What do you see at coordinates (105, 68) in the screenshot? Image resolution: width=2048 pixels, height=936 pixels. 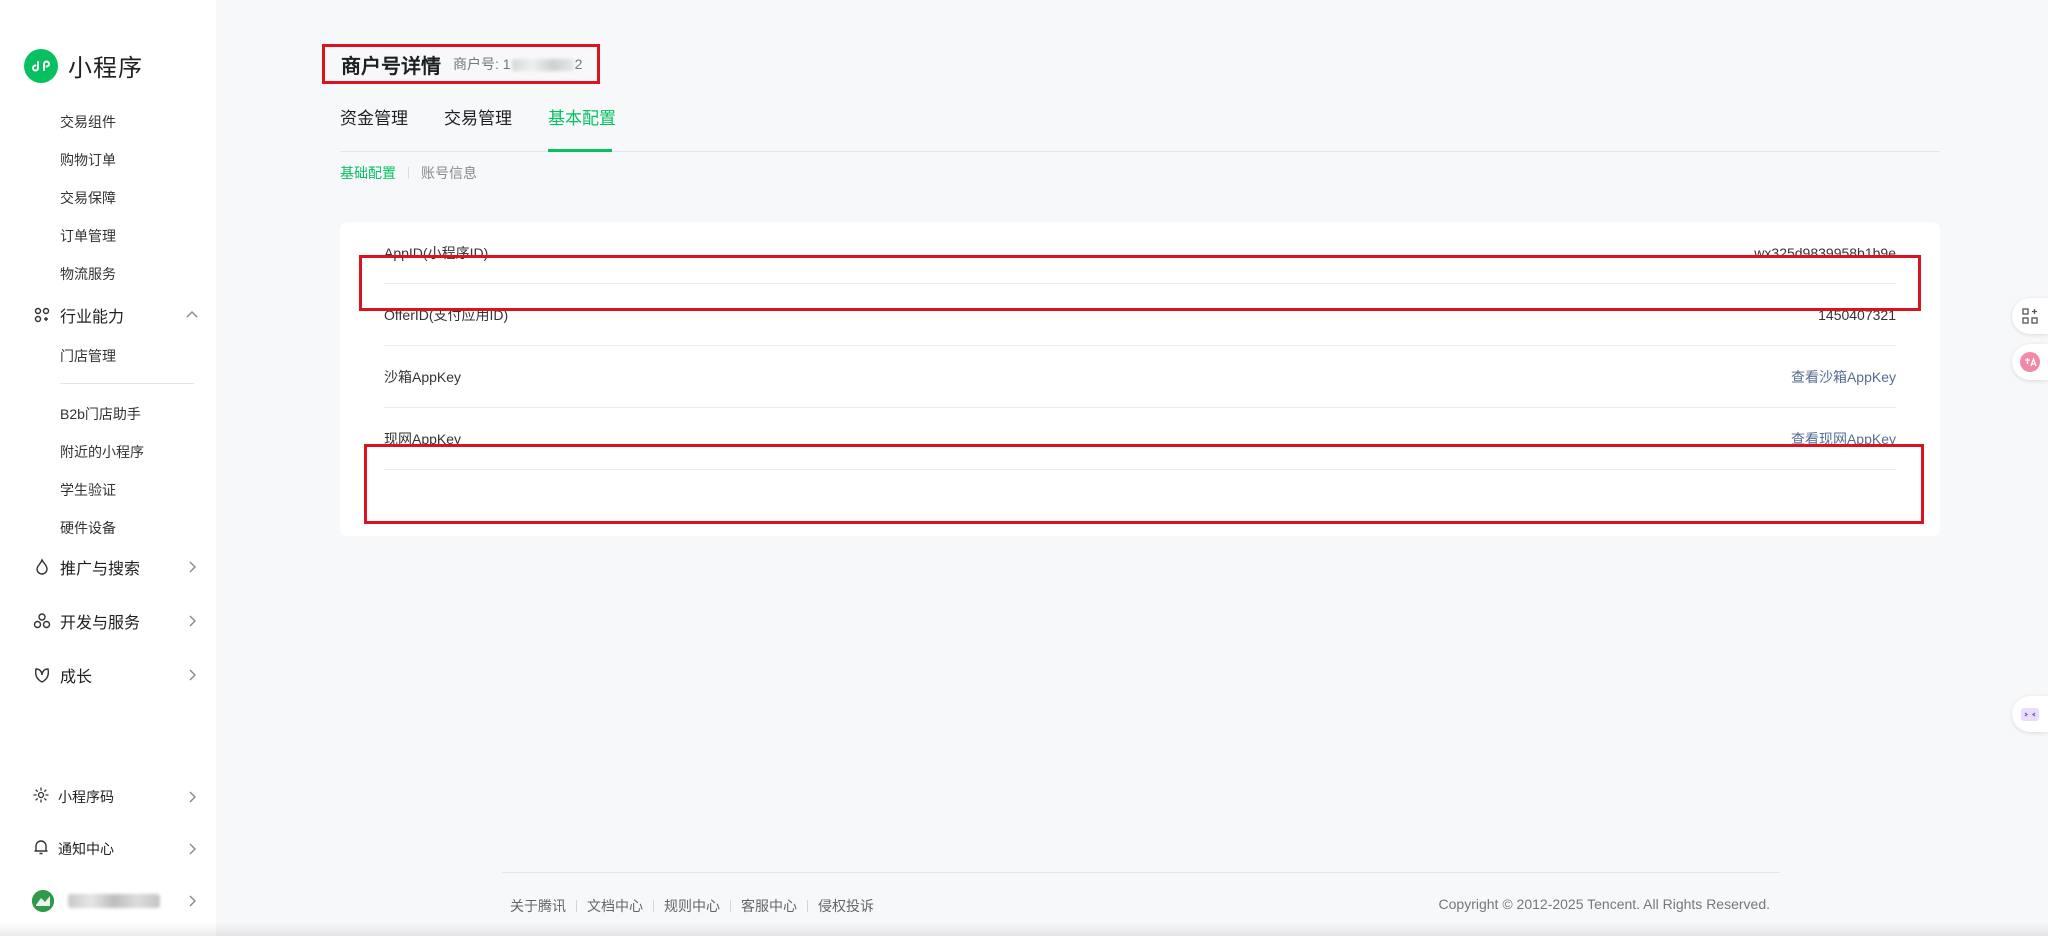 I see `logo-text: 小程序` at bounding box center [105, 68].